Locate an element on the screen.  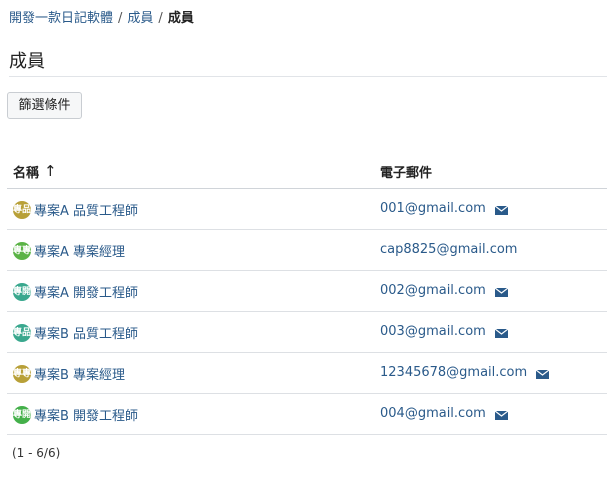
column-header-email: 電子郵件 is located at coordinates (406, 173).